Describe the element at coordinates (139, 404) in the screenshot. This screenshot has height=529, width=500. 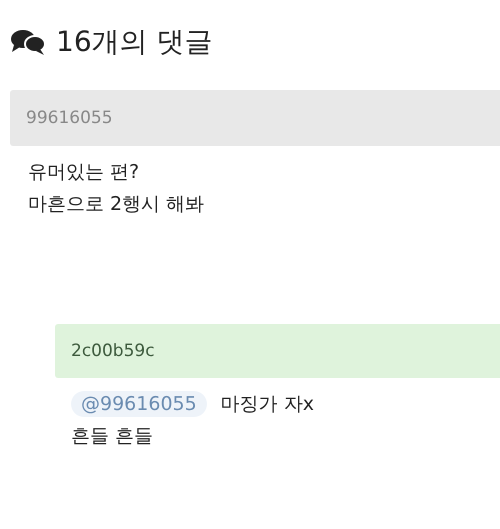
I see `mention-tag: @99616055` at that location.